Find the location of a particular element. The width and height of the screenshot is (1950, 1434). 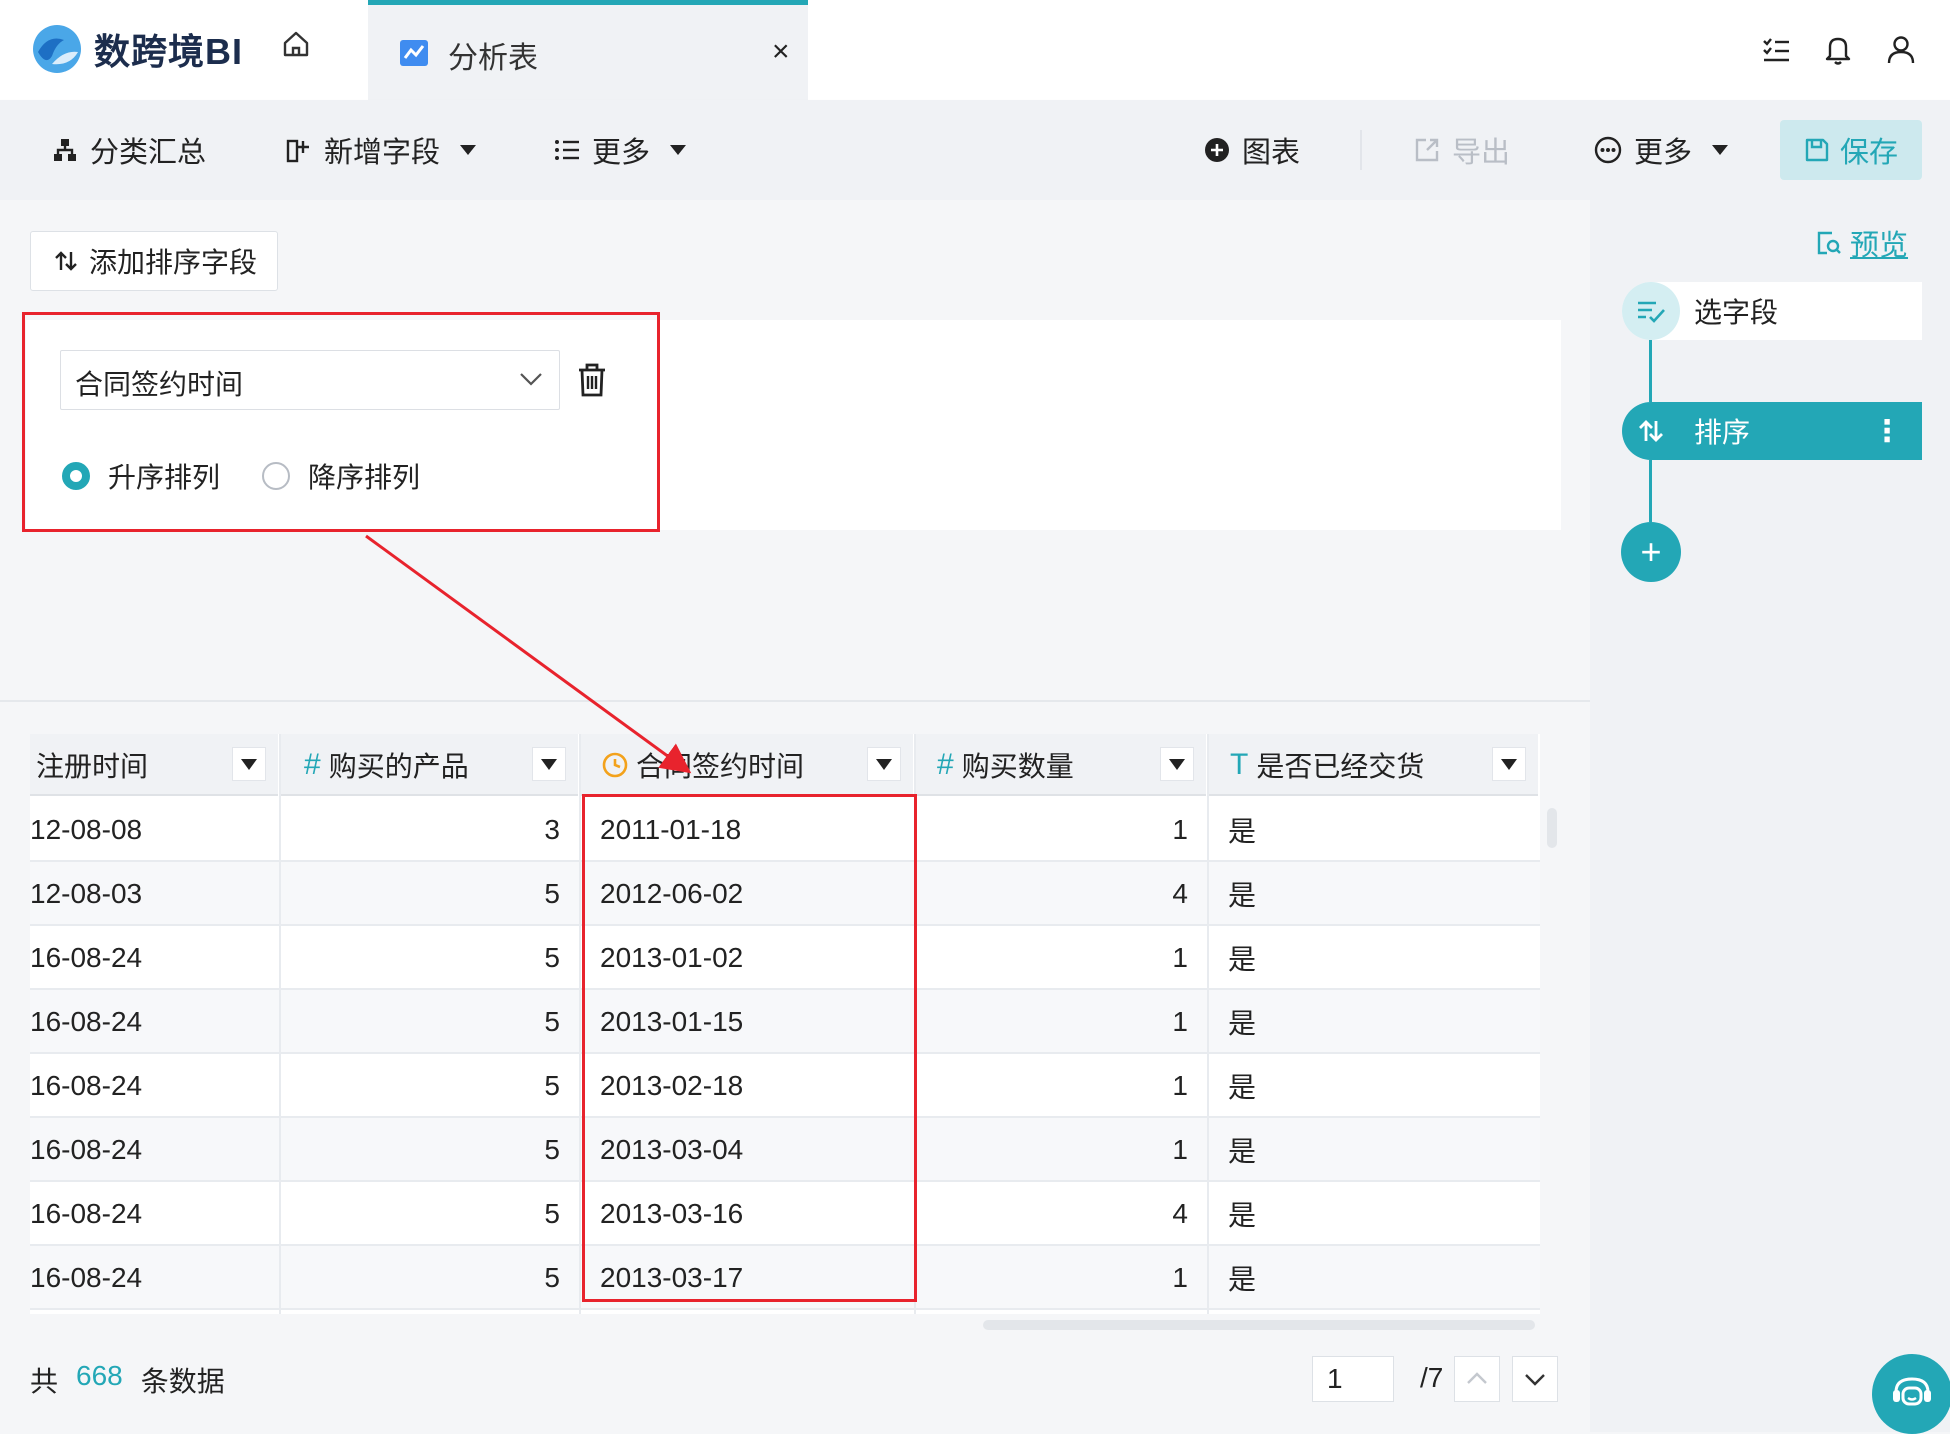

task-list-button is located at coordinates (1776, 50).